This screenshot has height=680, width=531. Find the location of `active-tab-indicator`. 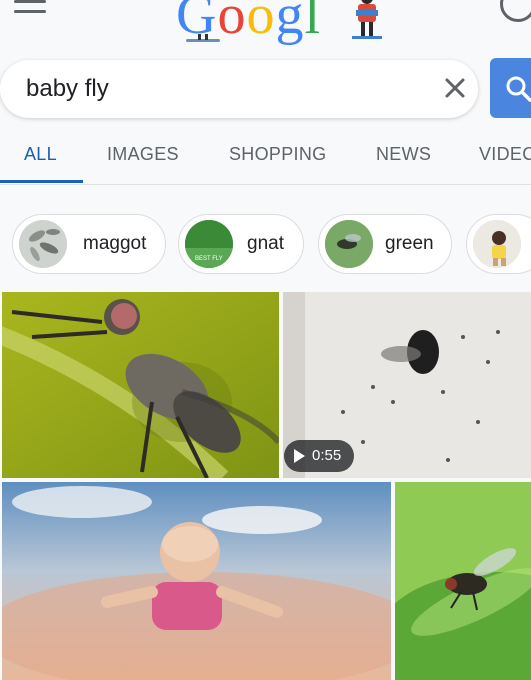

active-tab-indicator is located at coordinates (41, 181).